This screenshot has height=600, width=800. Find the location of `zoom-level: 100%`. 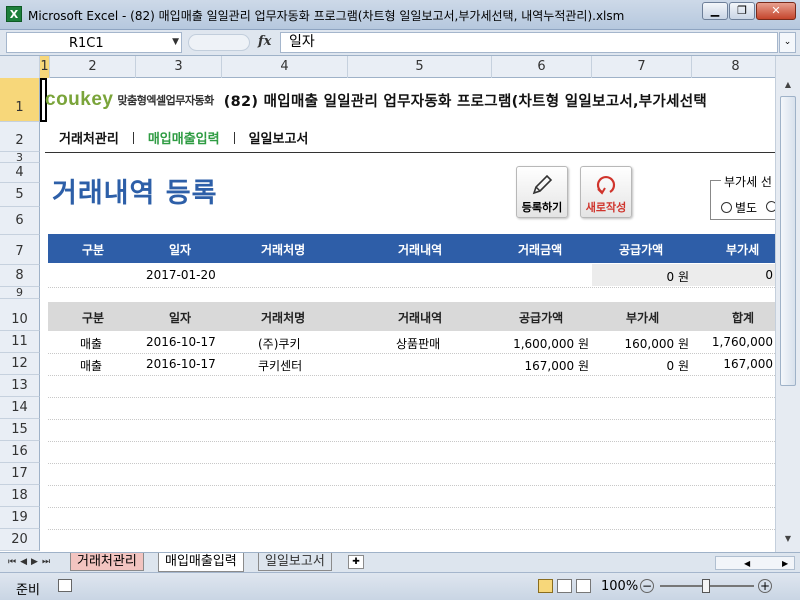

zoom-level: 100% is located at coordinates (619, 586).